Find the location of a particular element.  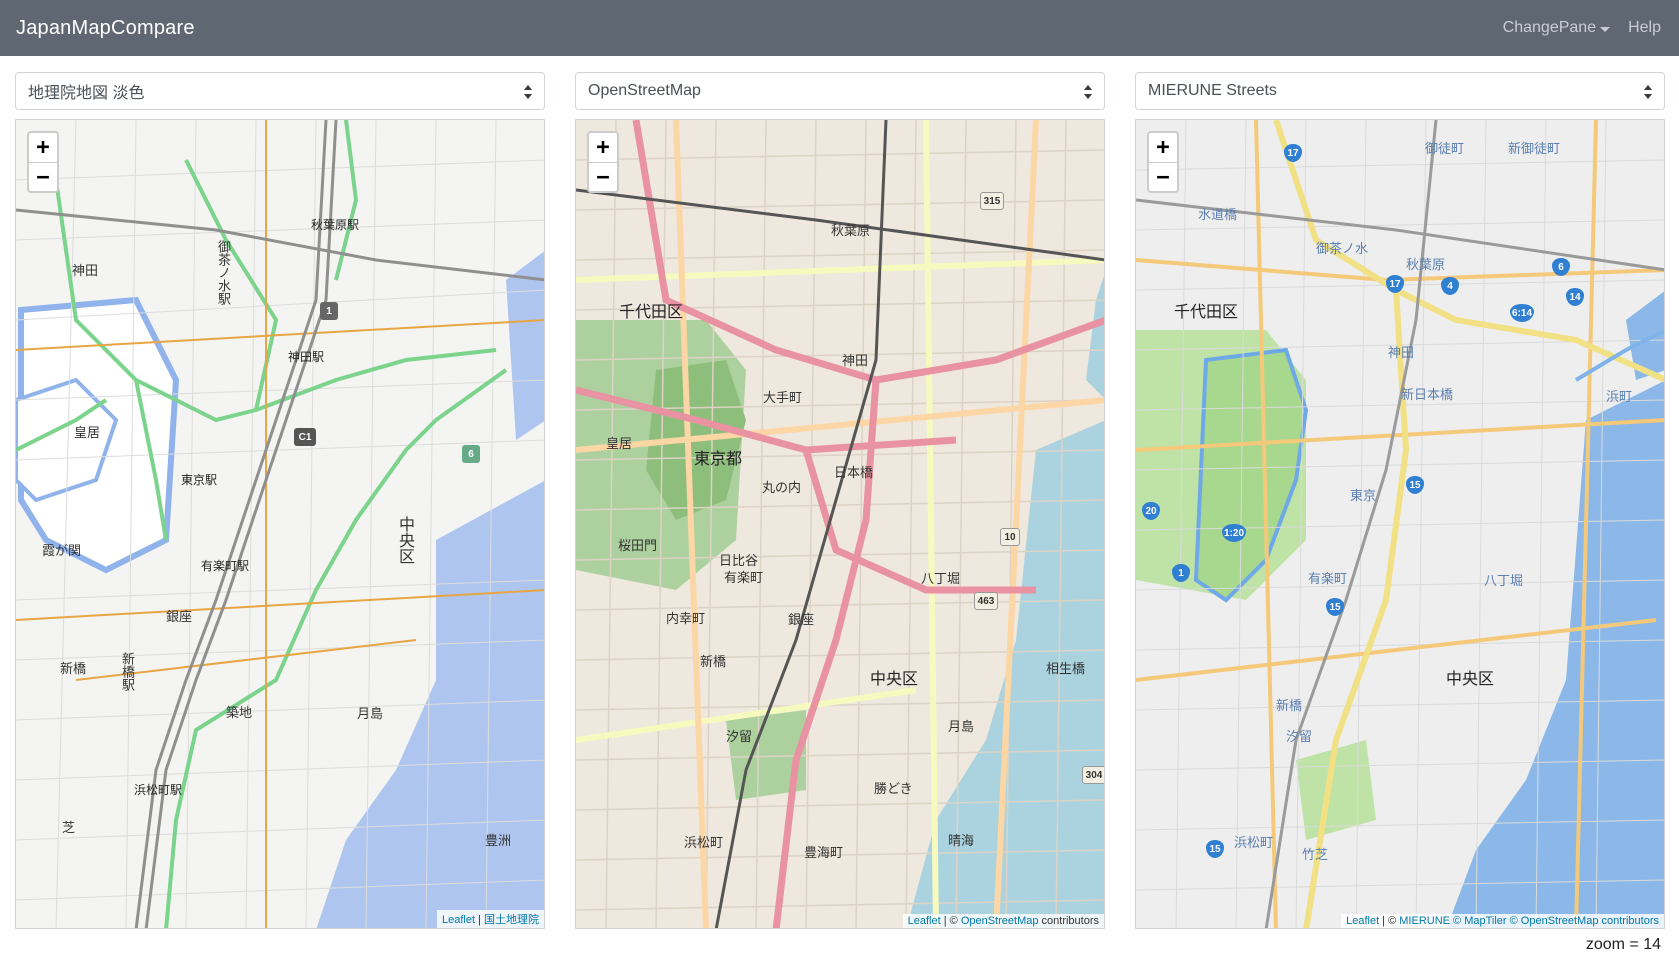

map-label: 新日本橋 is located at coordinates (1427, 394).